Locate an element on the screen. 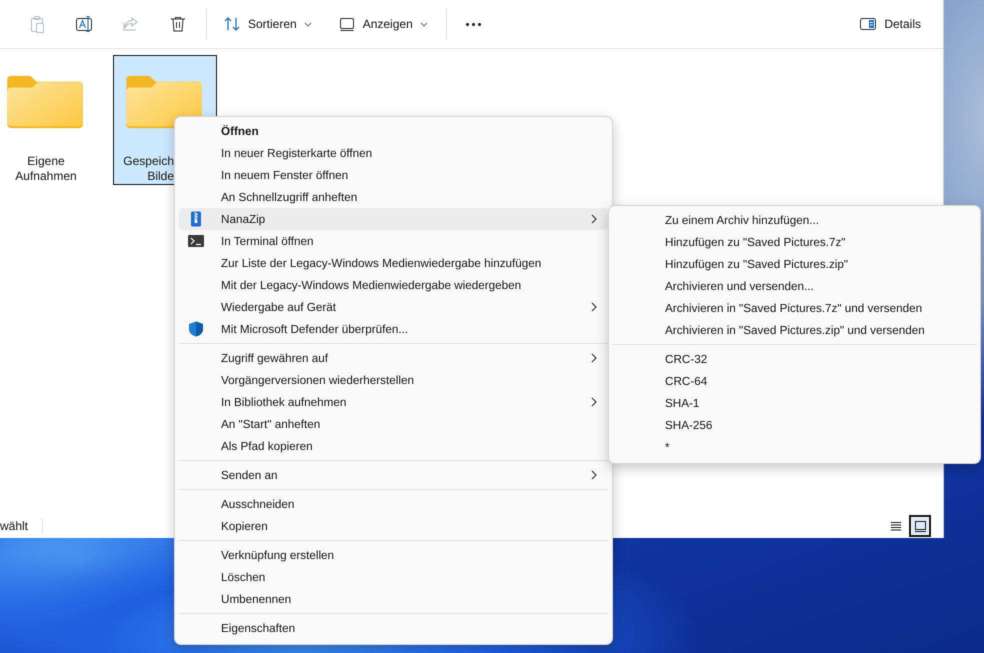  sort-button: Sortieren is located at coordinates (267, 24).